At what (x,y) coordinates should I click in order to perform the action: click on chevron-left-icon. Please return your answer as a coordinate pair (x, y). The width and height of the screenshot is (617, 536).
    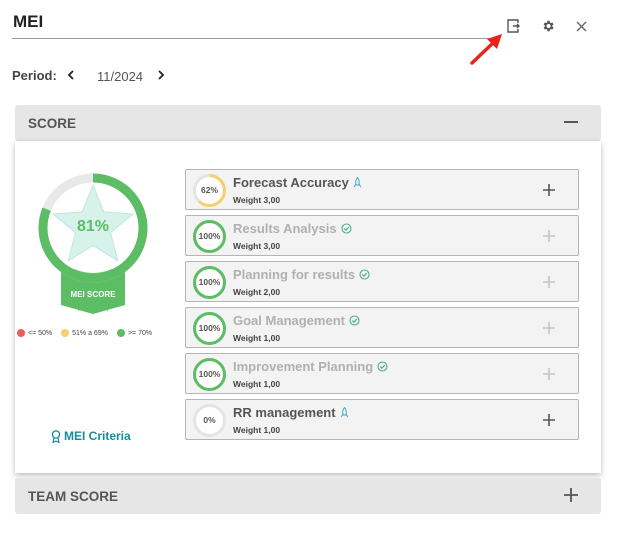
    Looking at the image, I should click on (71, 75).